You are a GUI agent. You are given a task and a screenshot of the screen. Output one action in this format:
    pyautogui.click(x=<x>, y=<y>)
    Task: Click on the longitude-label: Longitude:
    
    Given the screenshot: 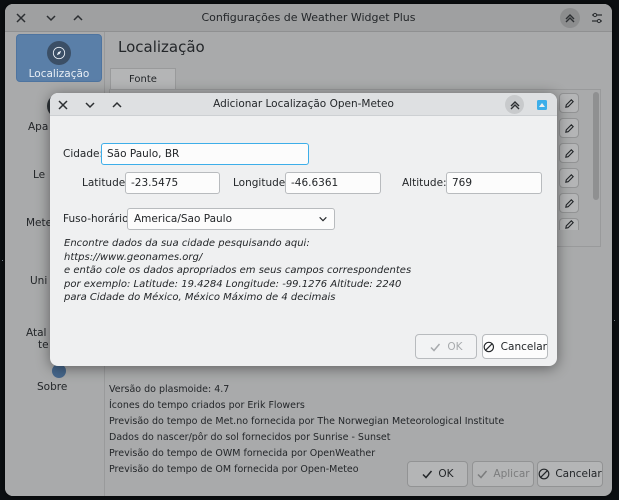 What is the action you would take?
    pyautogui.click(x=261, y=183)
    